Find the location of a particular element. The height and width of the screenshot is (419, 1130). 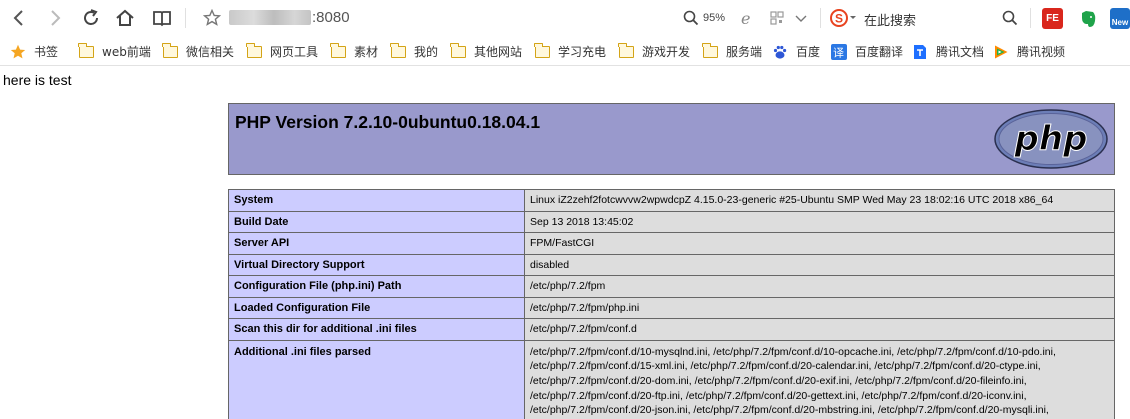

svg-text: S is located at coordinates (839, 19).